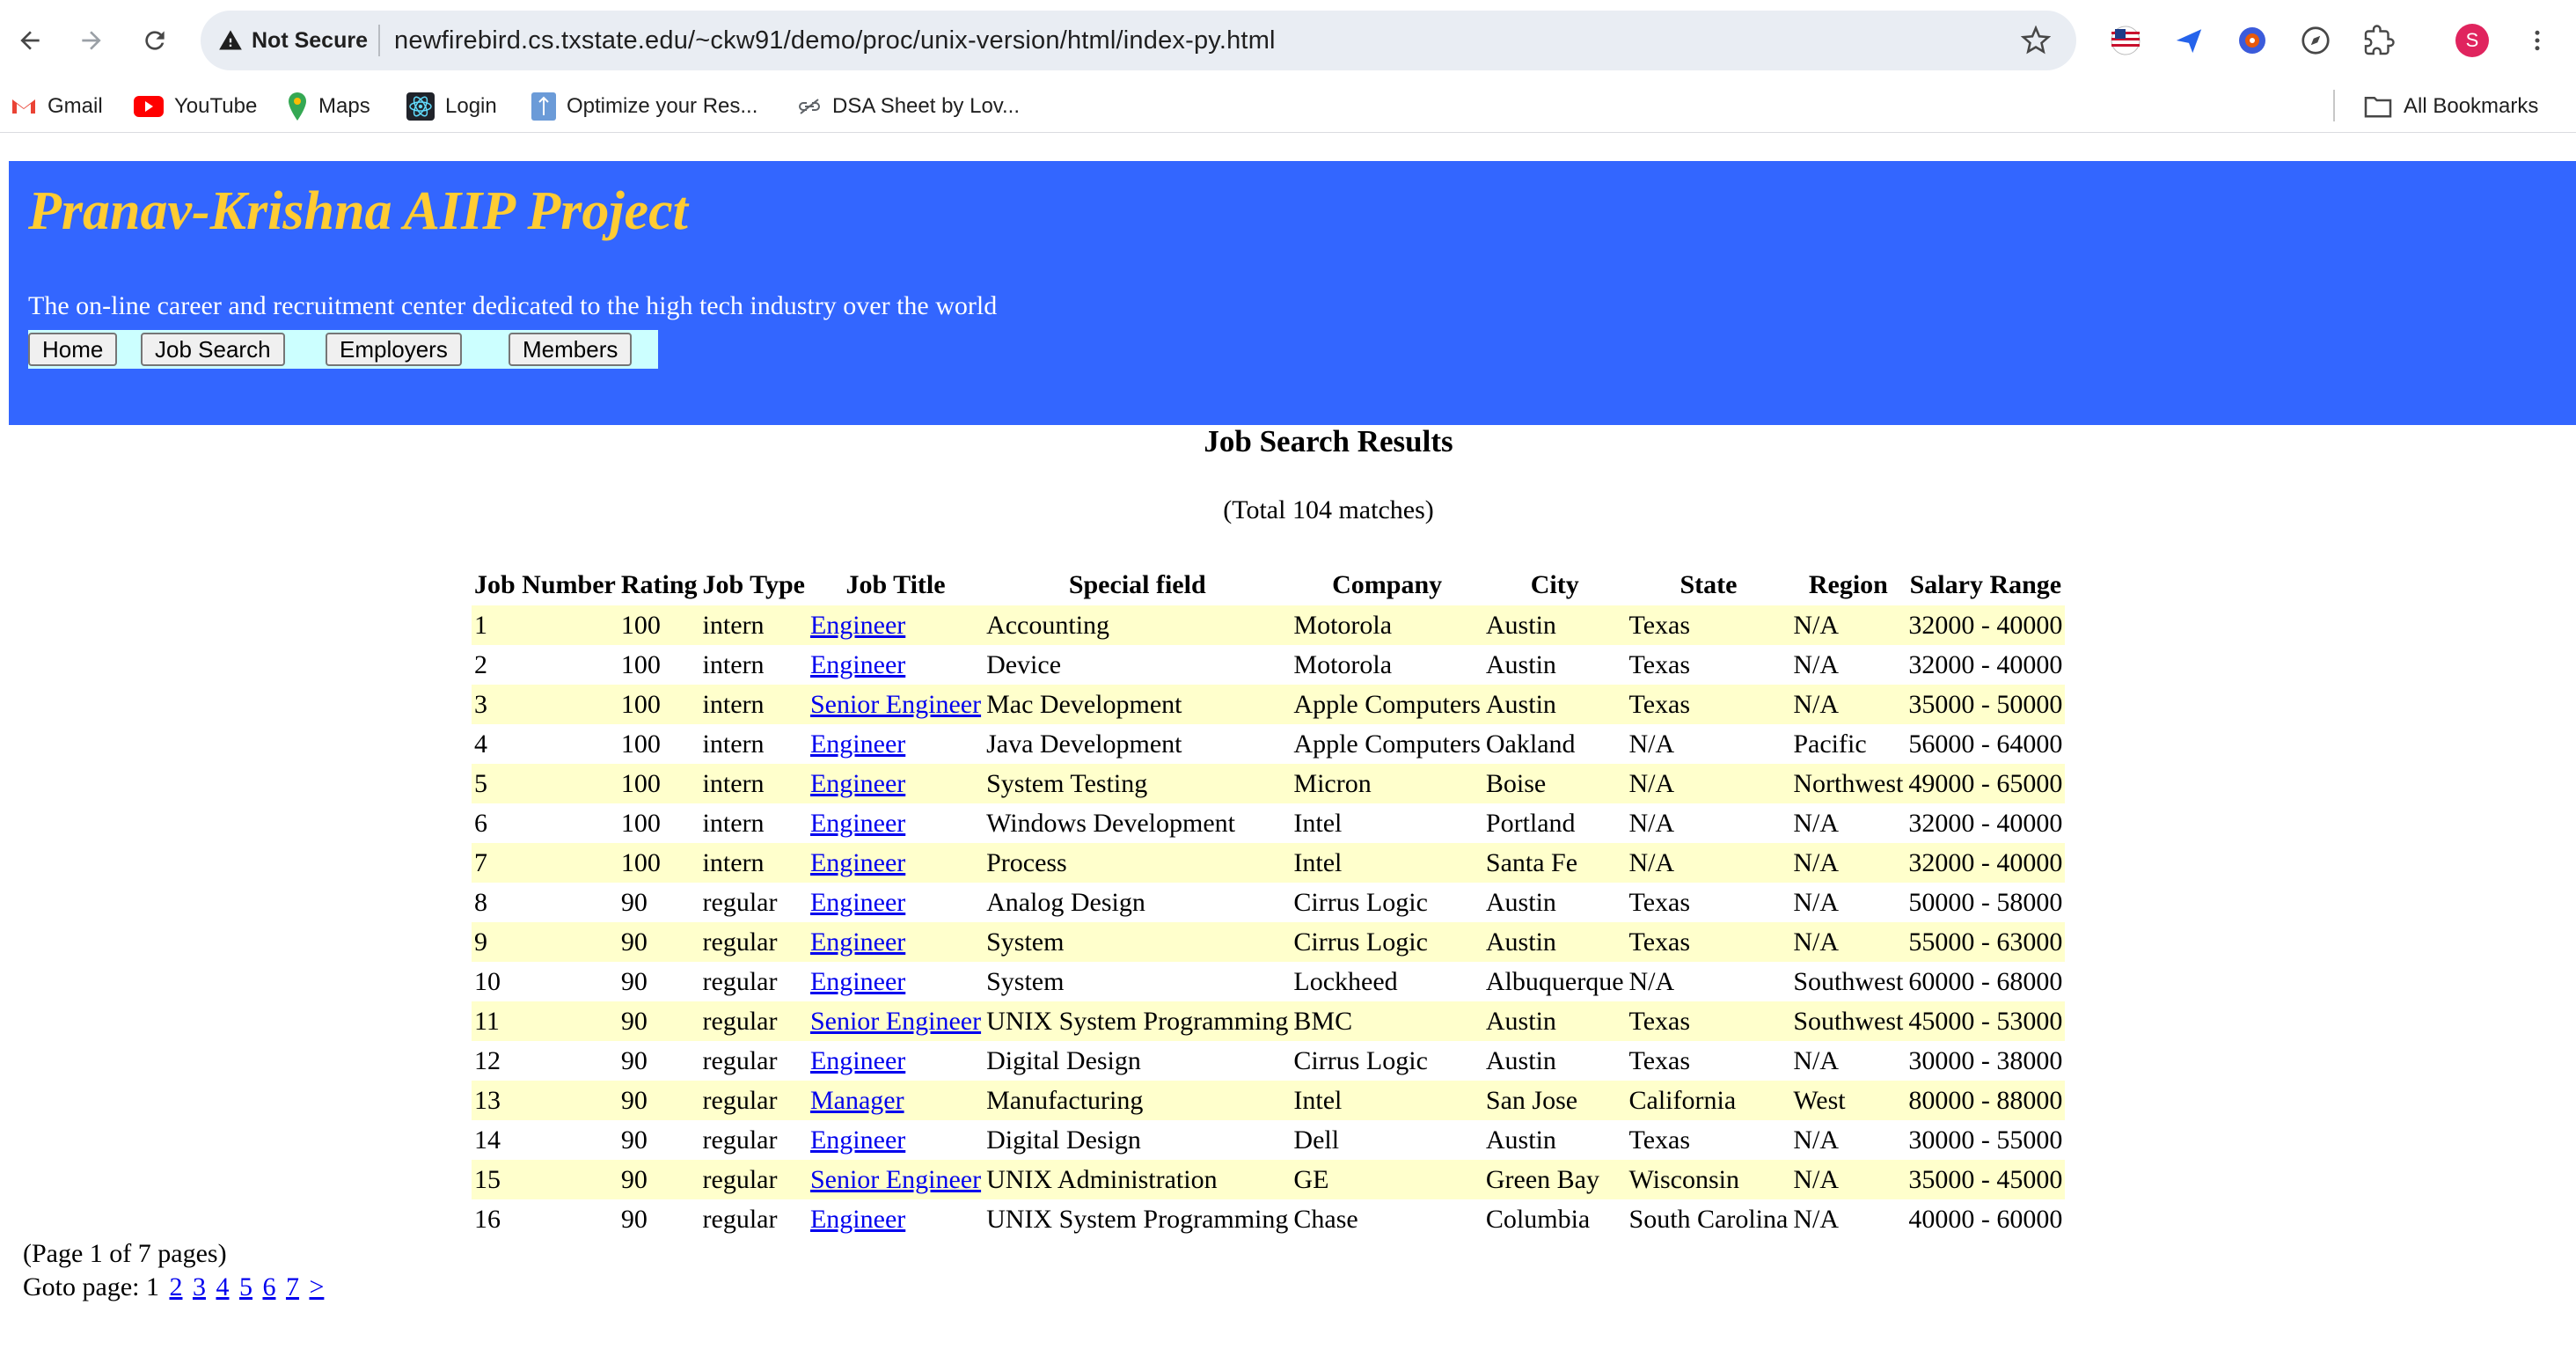  What do you see at coordinates (545, 1100) in the screenshot?
I see `table-cell: 13` at bounding box center [545, 1100].